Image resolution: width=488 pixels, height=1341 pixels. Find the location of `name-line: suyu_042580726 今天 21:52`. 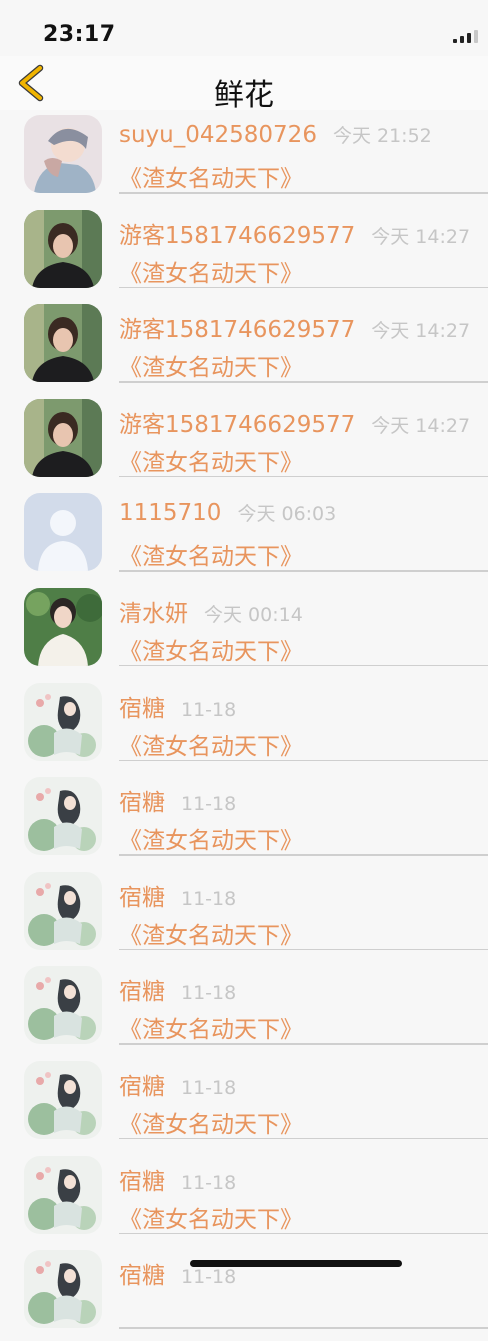

name-line: suyu_042580726 今天 21:52 is located at coordinates (275, 134).